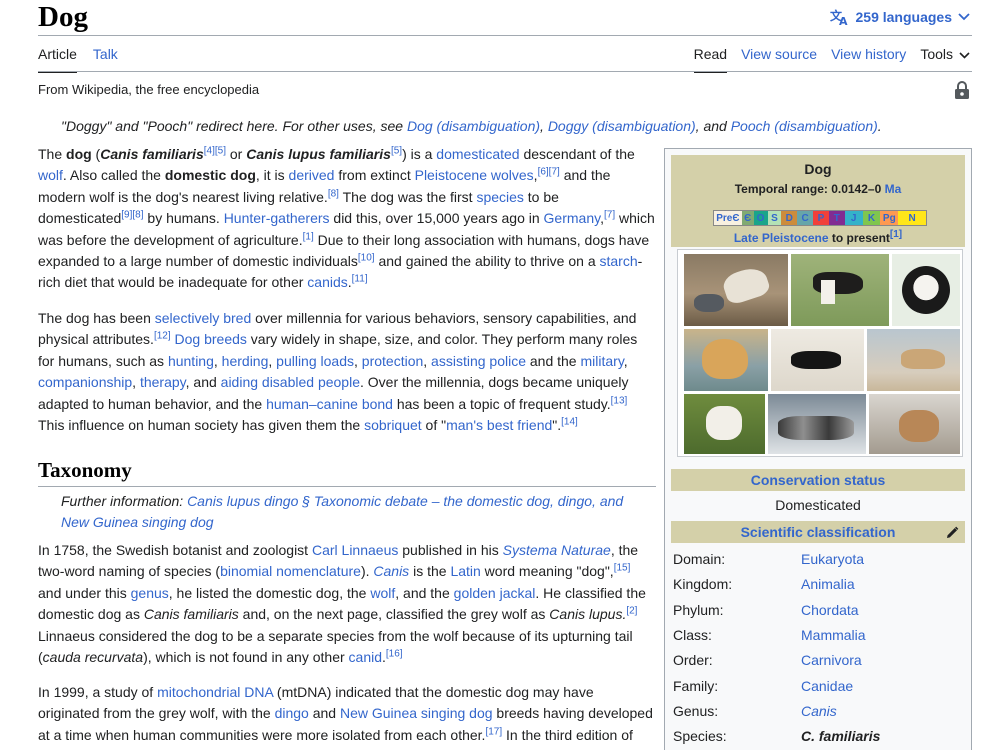  I want to click on link-late-pleistocene: Late Pleistocene, so click(781, 238).